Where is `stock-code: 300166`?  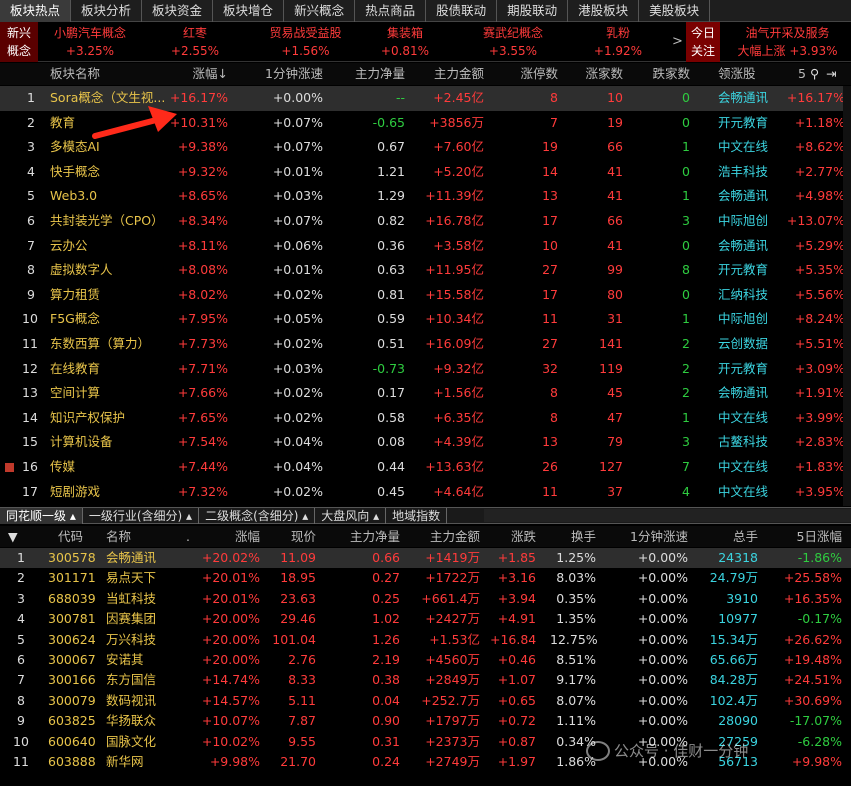 stock-code: 300166 is located at coordinates (72, 680).